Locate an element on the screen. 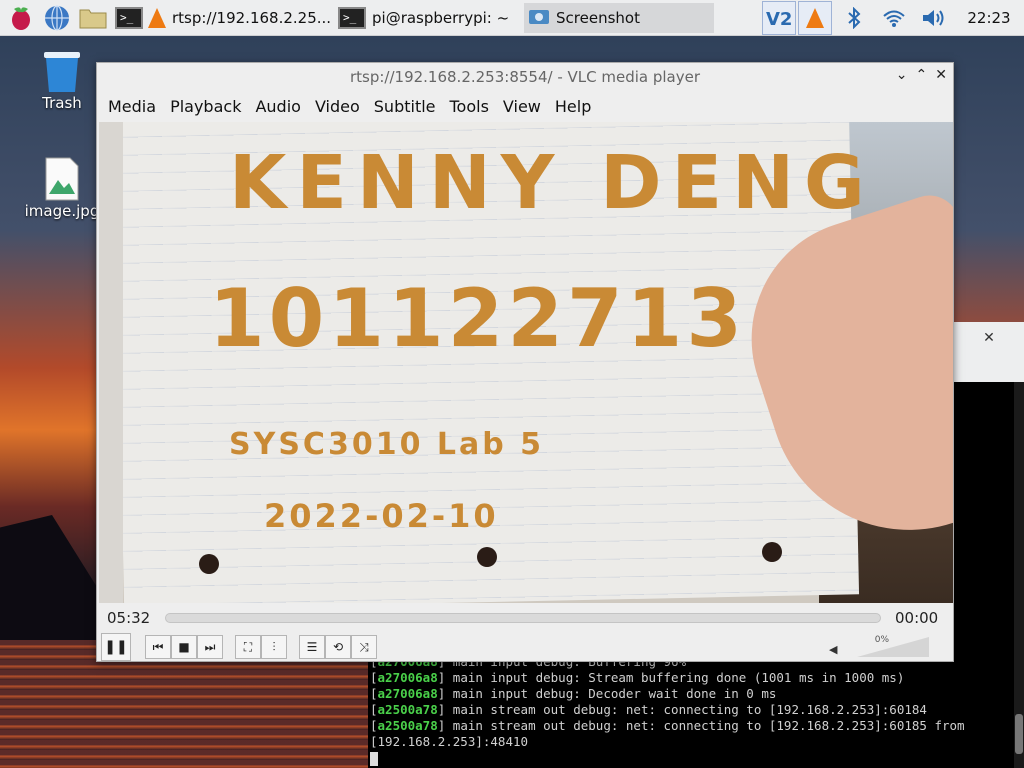  fullscreen-button: ⛶ is located at coordinates (248, 647).